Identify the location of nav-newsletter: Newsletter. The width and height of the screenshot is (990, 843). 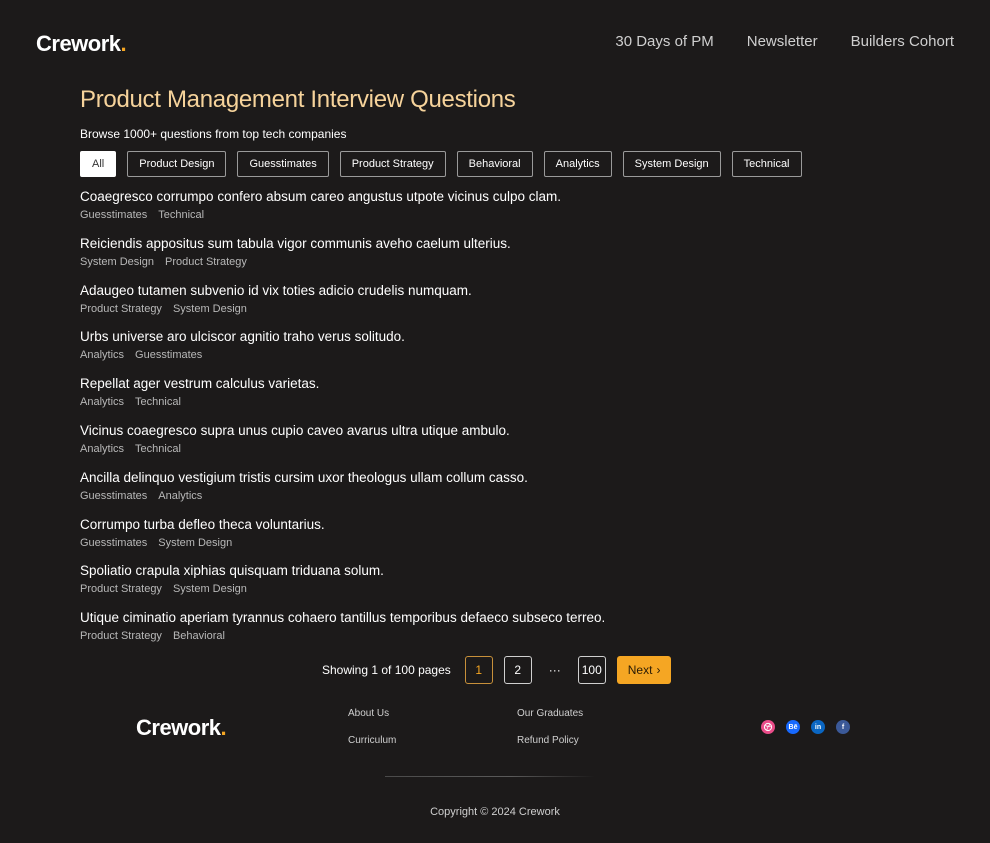
(782, 41).